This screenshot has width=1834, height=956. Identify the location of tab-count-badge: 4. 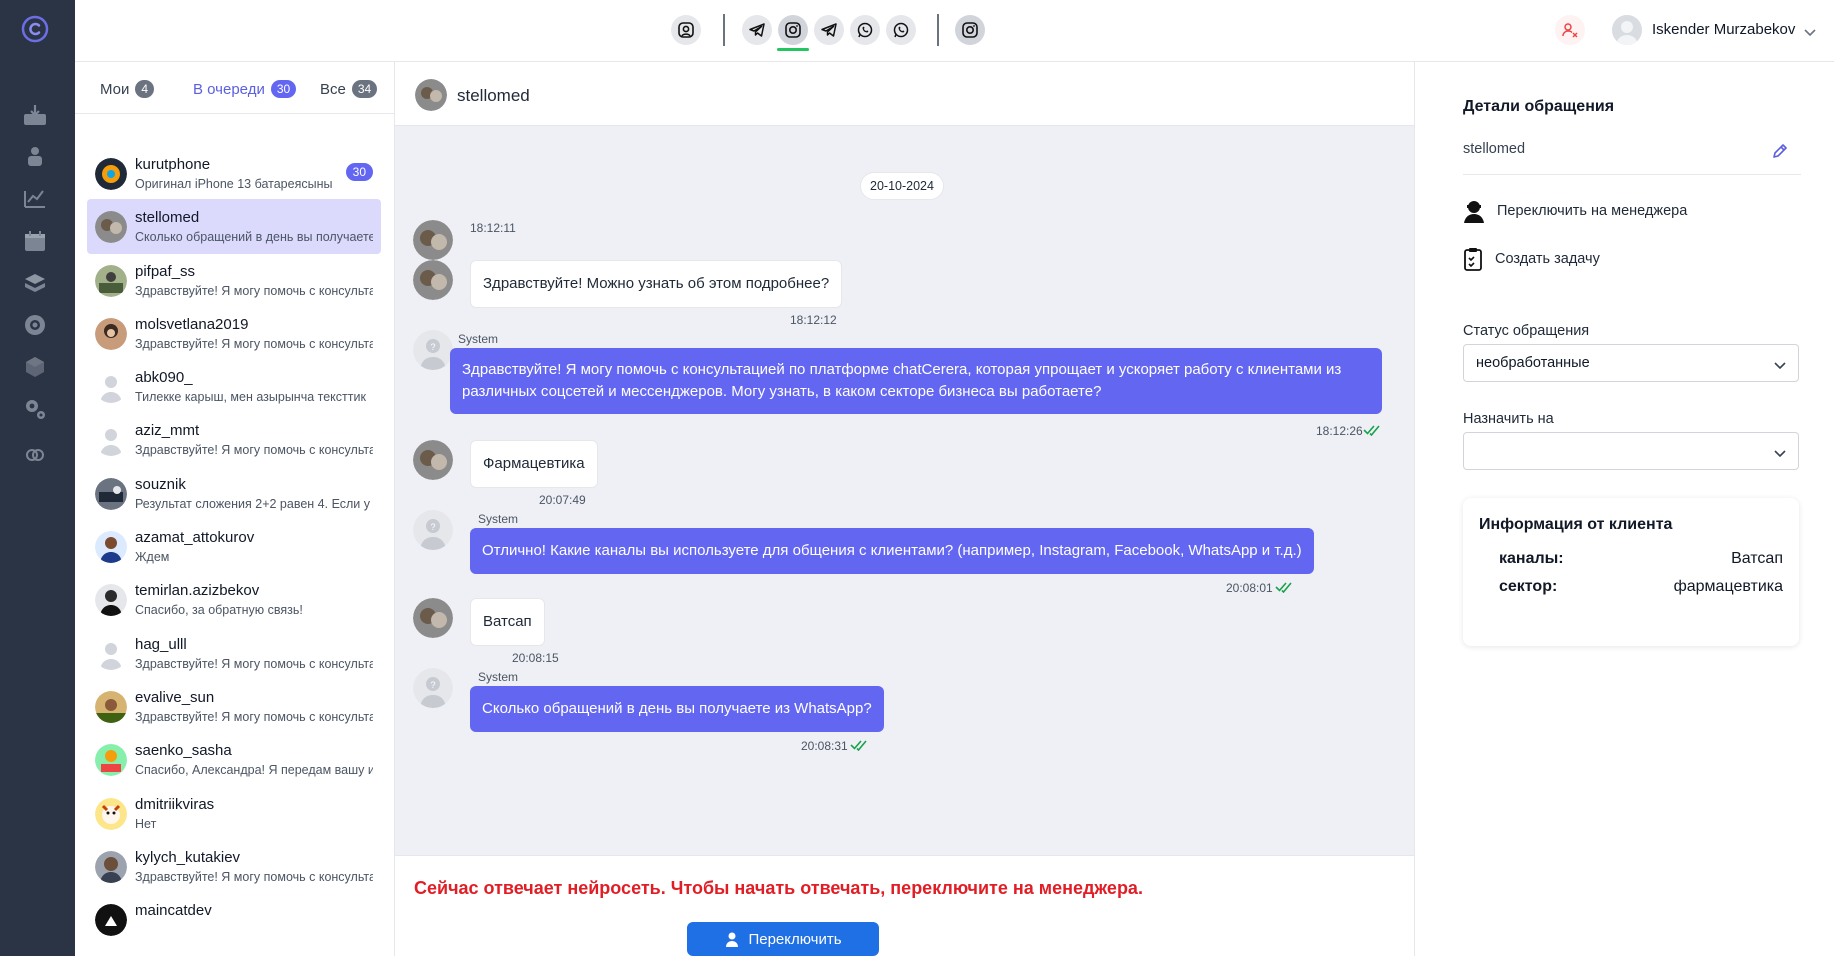
(145, 89).